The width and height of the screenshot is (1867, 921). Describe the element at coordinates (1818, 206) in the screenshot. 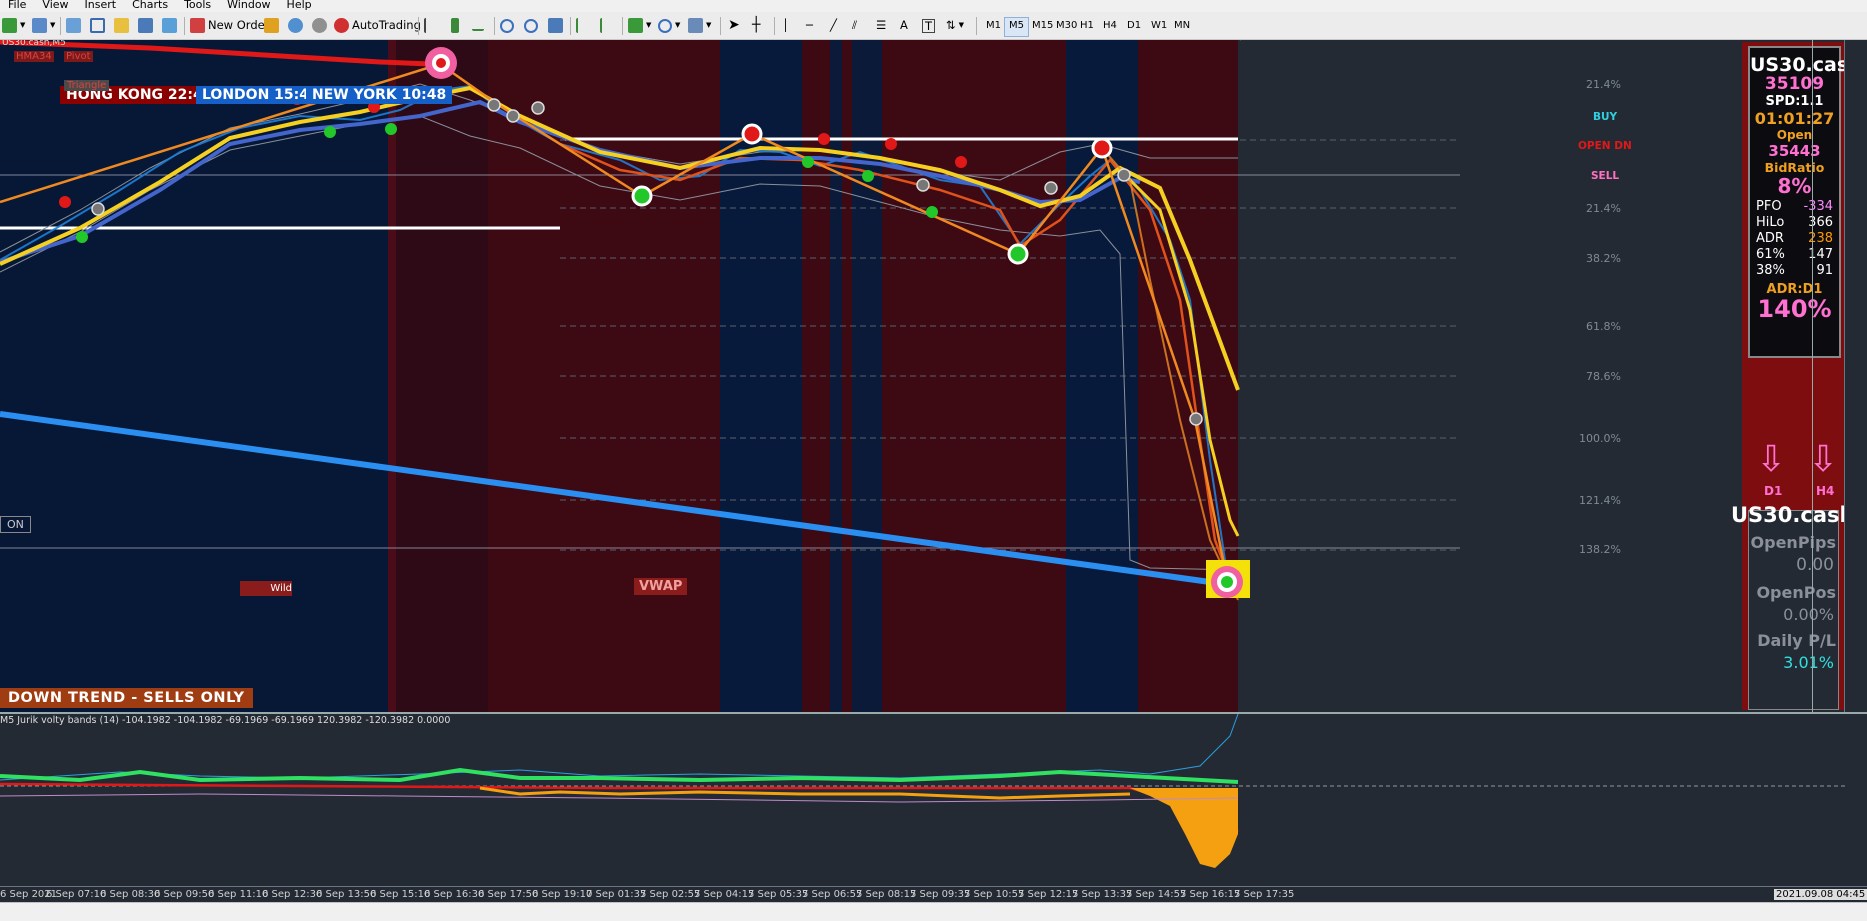

I see `stat-value: -334` at that location.